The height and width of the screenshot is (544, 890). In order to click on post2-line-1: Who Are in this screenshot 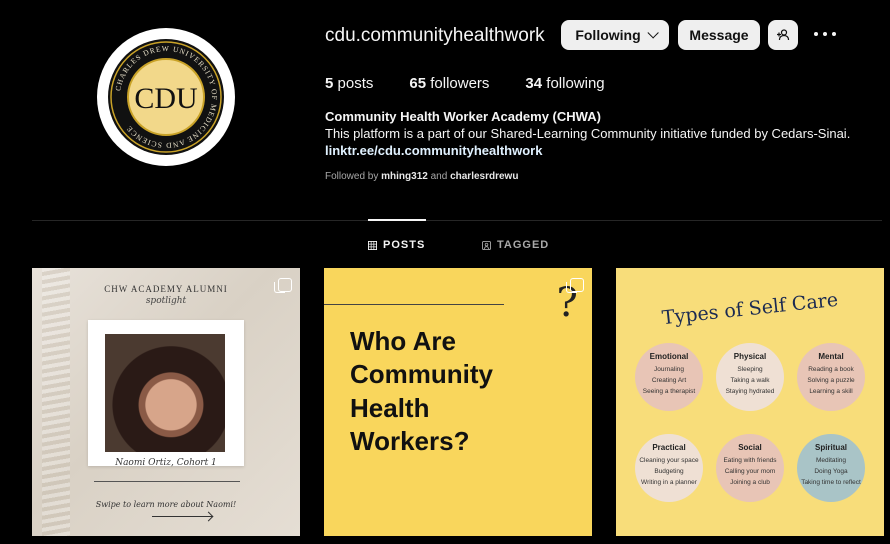, I will do `click(403, 341)`.